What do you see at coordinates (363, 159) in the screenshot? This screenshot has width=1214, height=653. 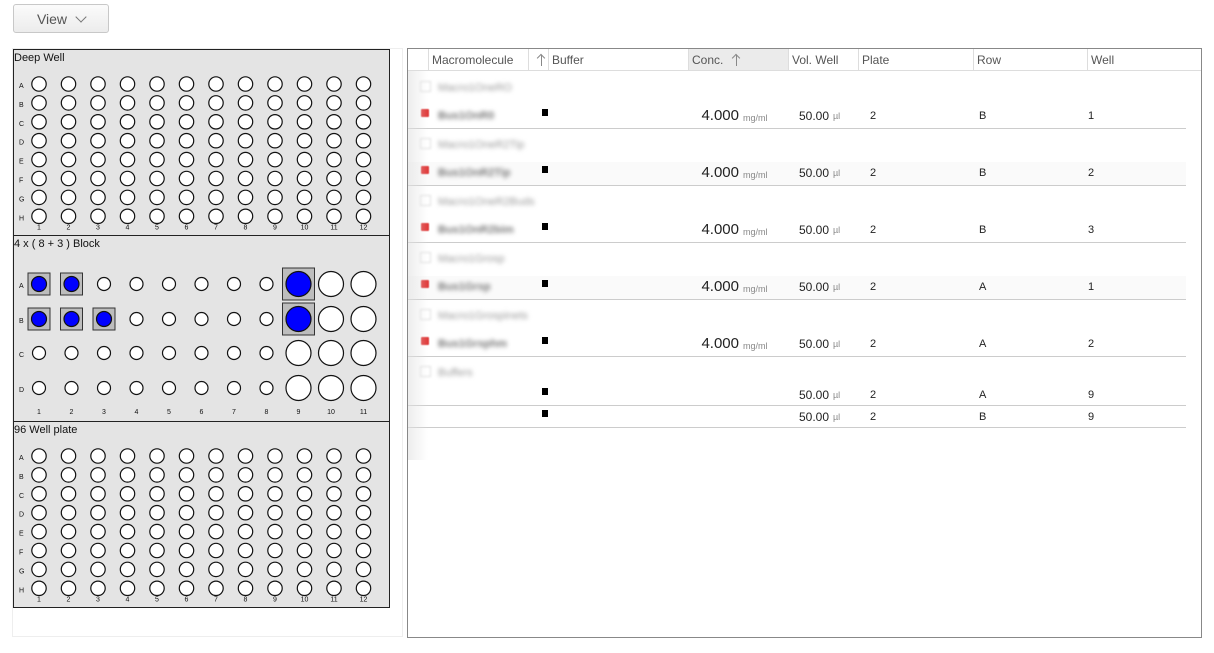 I see `well-E12` at bounding box center [363, 159].